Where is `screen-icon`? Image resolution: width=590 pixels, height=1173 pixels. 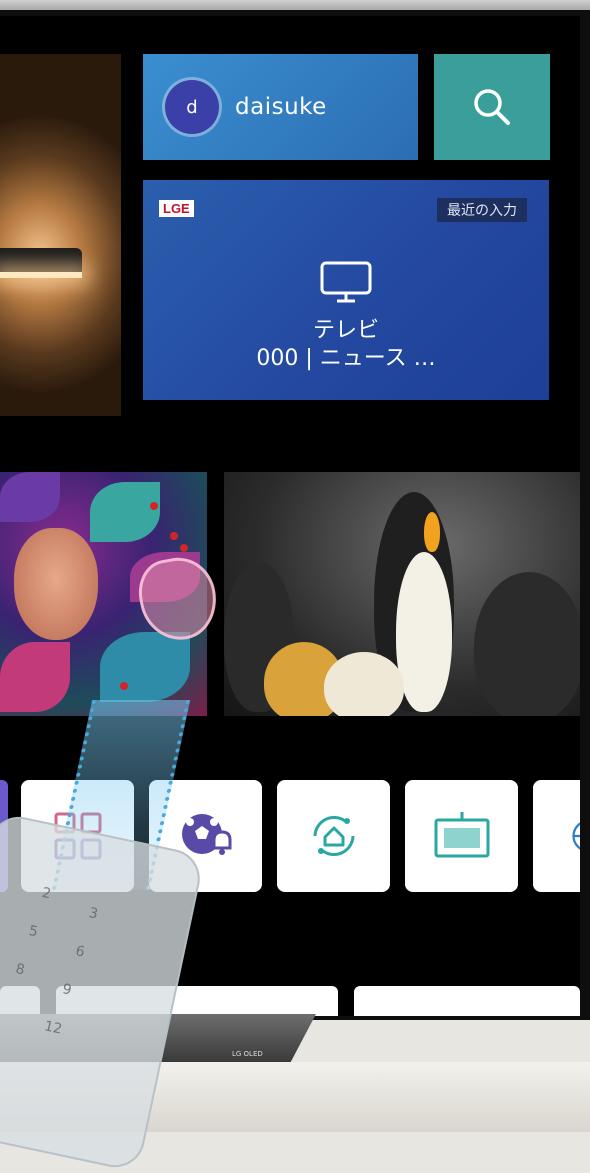
screen-icon is located at coordinates (461, 835).